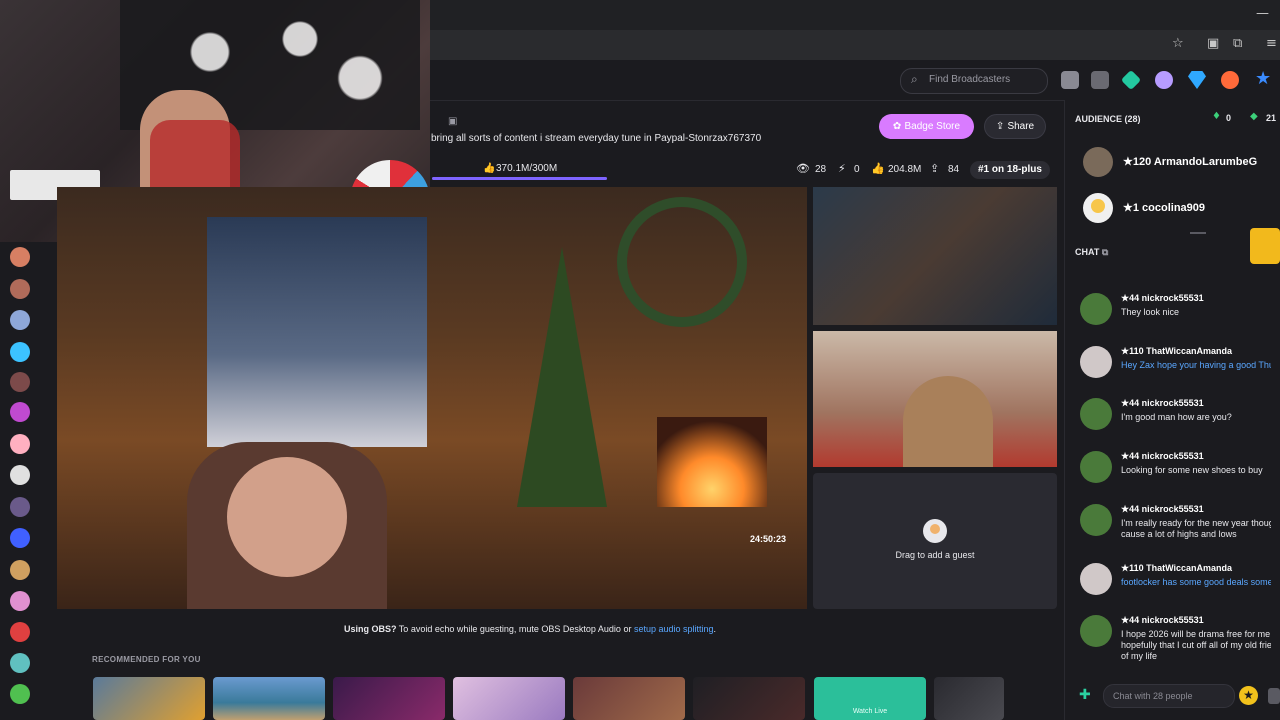  Describe the element at coordinates (1265, 246) in the screenshot. I see `gift-box-icon` at that location.